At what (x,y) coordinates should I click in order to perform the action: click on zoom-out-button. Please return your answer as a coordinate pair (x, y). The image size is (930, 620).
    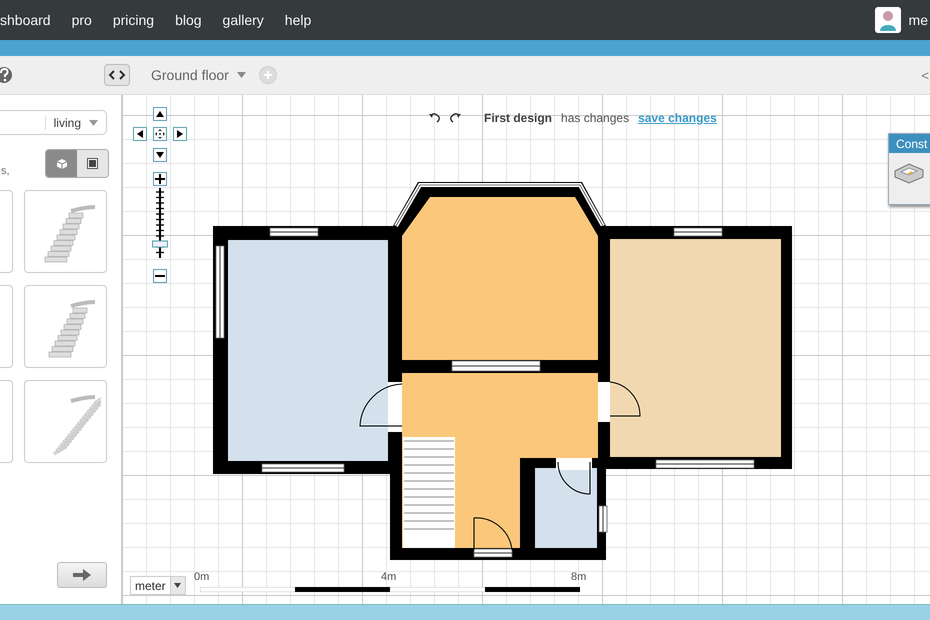
    Looking at the image, I should click on (160, 276).